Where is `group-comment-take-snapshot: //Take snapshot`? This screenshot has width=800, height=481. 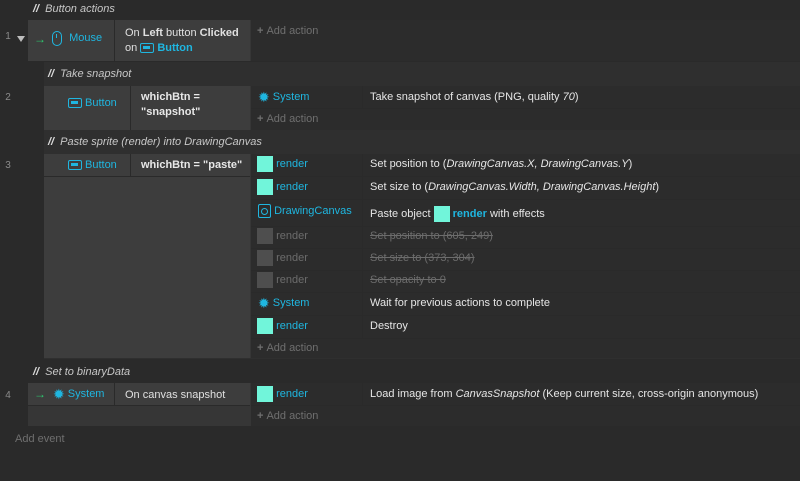
group-comment-take-snapshot: //Take snapshot is located at coordinates (89, 74).